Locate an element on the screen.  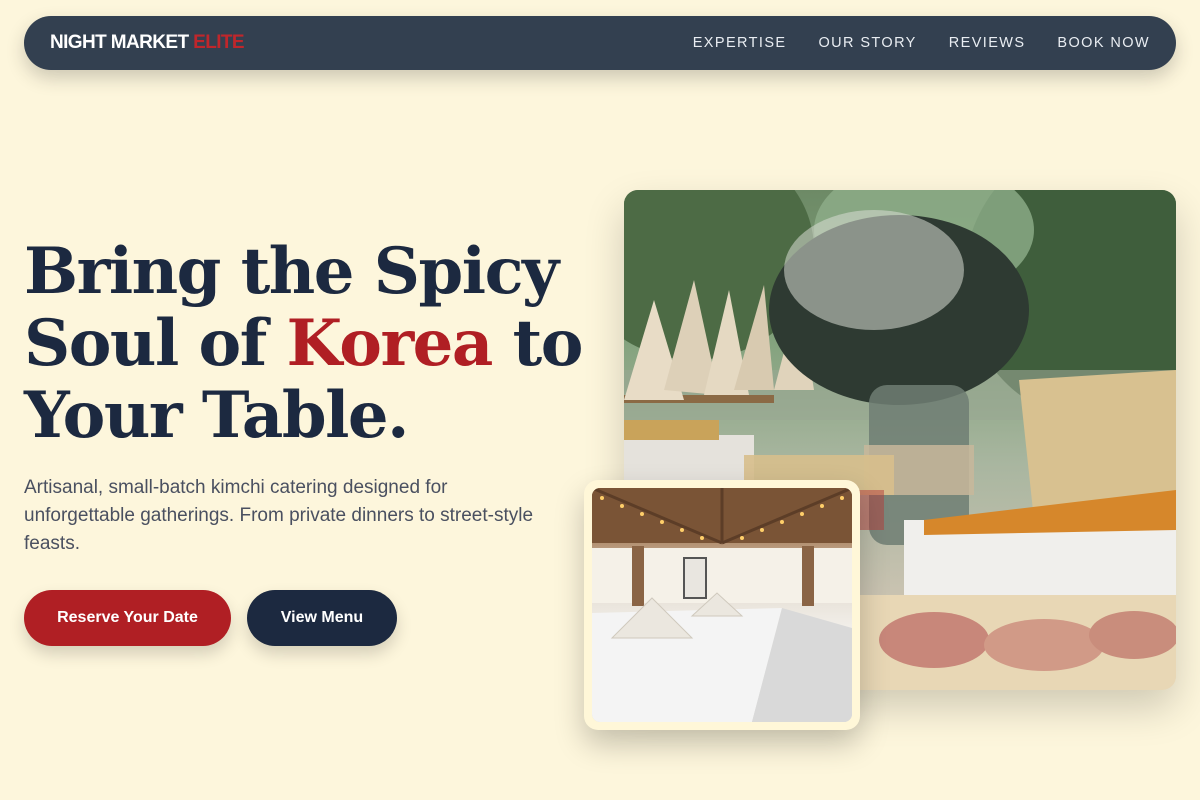
hero-secondary-photo is located at coordinates (722, 605).